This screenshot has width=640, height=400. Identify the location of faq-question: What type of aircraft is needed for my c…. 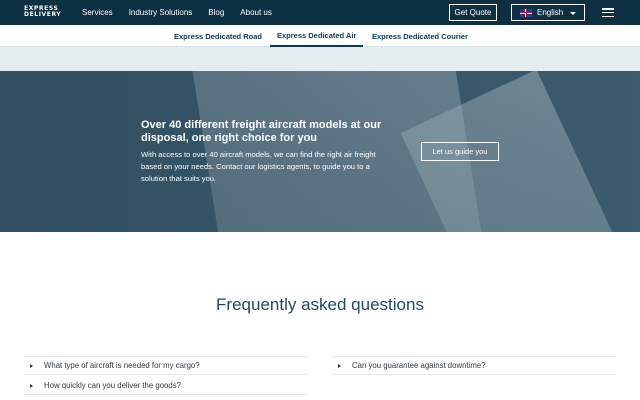
(122, 365).